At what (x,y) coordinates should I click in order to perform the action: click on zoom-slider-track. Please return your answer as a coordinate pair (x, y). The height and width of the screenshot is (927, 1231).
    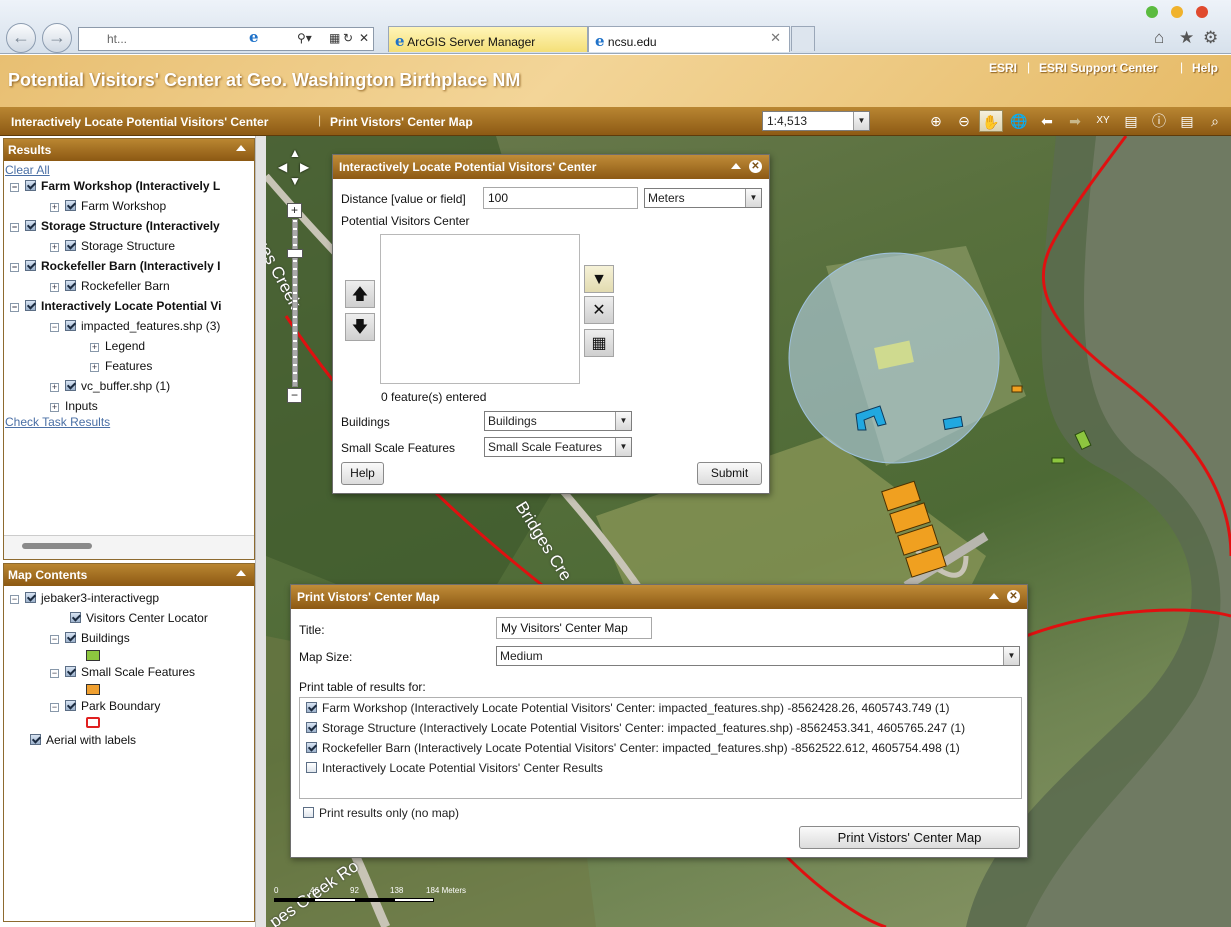
    Looking at the image, I should click on (295, 303).